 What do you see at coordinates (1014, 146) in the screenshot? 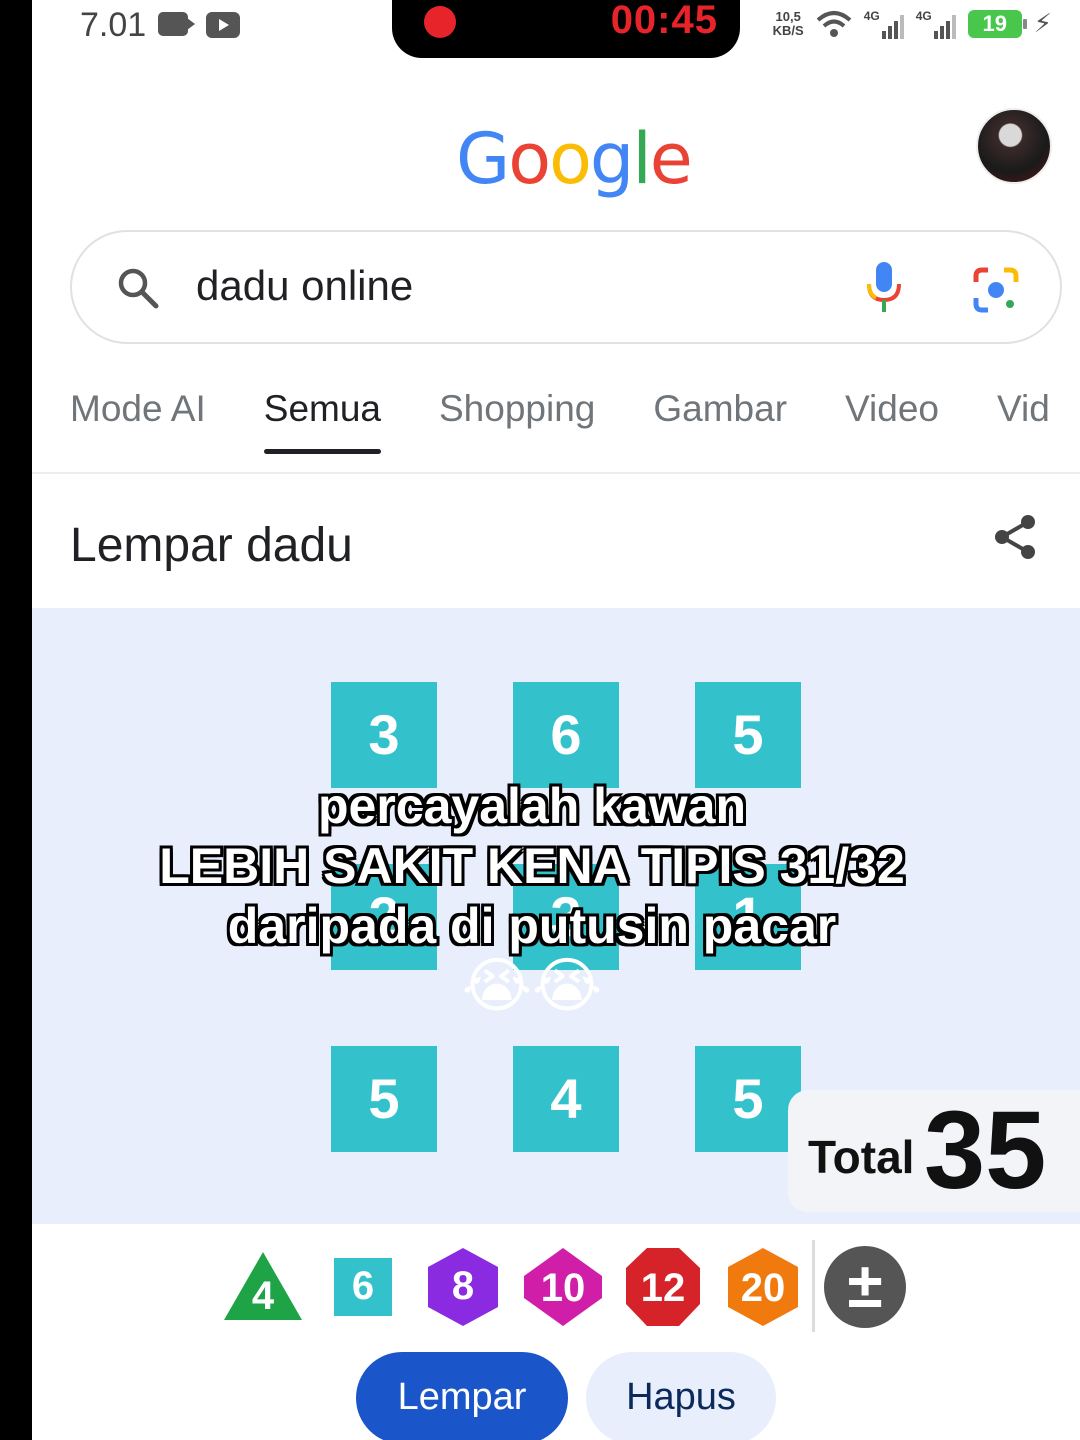
I see `account-avatar` at bounding box center [1014, 146].